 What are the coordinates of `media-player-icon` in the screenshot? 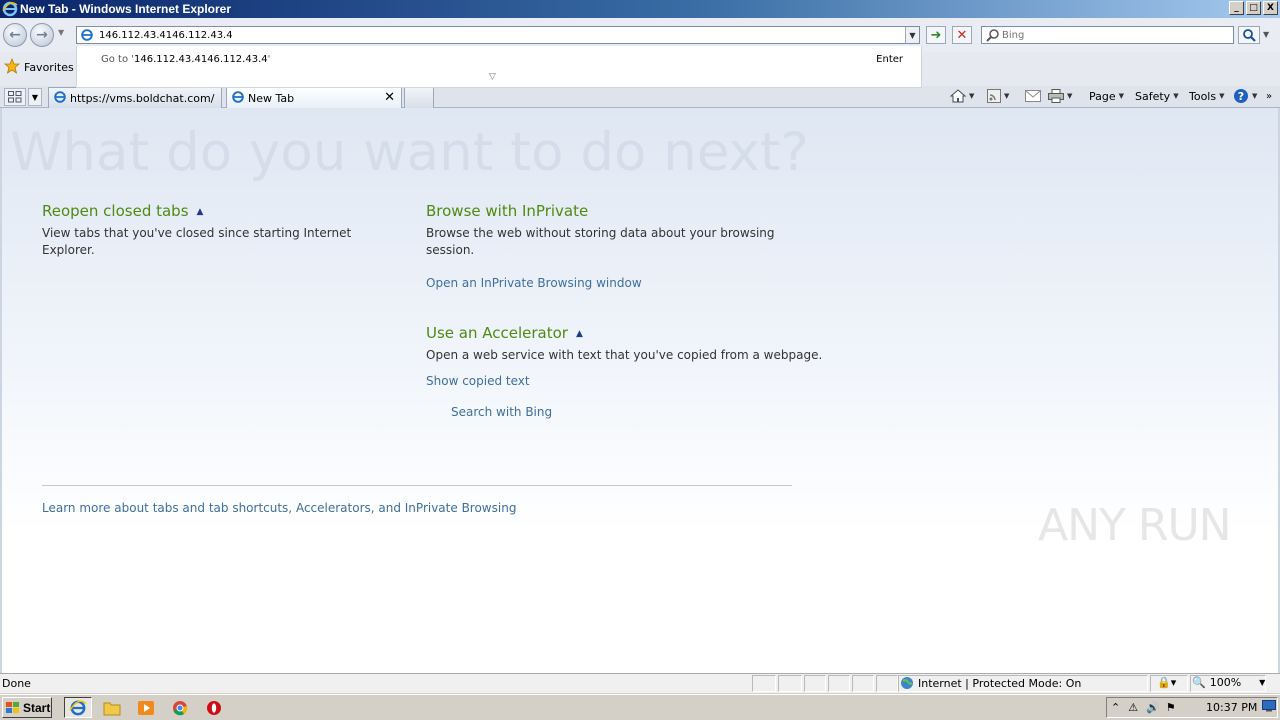 It's located at (146, 707).